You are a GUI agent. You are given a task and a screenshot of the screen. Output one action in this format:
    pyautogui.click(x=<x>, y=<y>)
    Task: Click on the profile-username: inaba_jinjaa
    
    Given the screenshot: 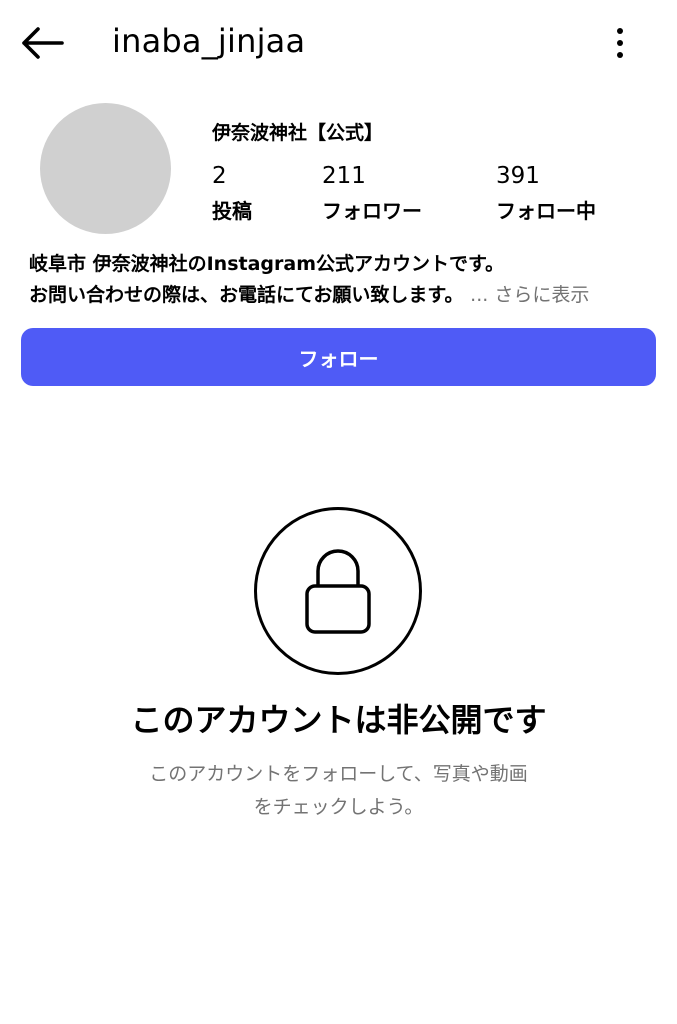 What is the action you would take?
    pyautogui.click(x=209, y=41)
    